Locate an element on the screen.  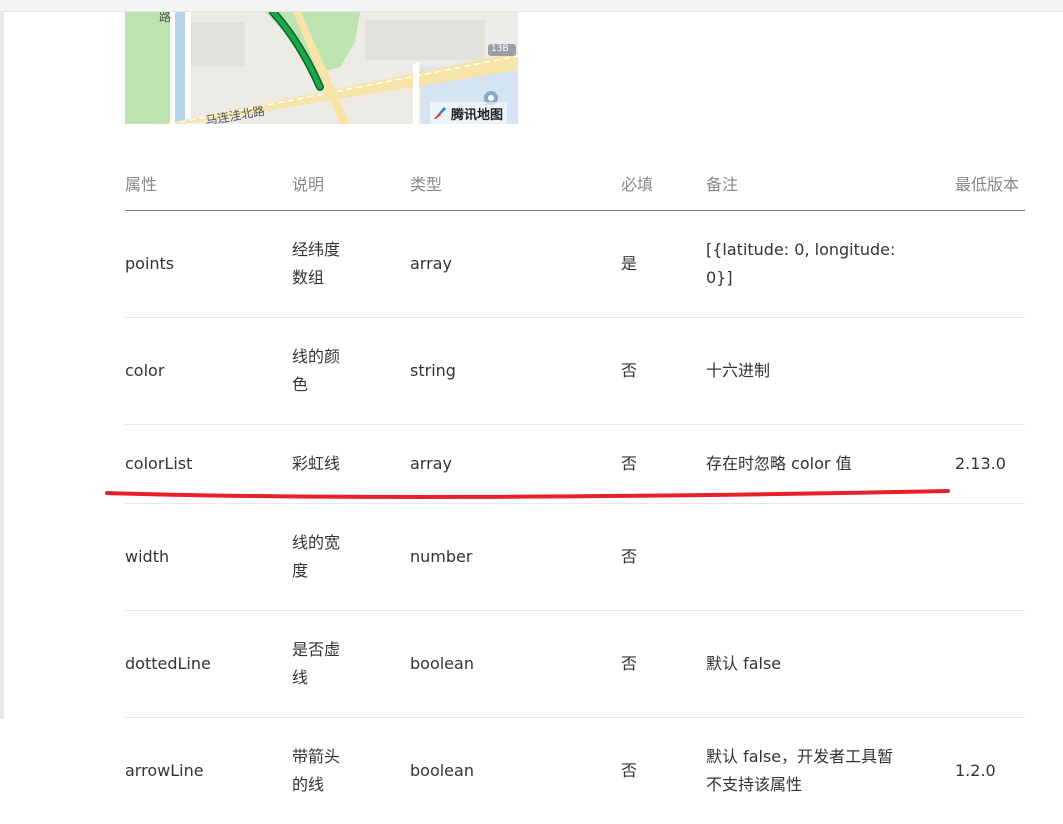
header-note: 备注 is located at coordinates (830, 183).